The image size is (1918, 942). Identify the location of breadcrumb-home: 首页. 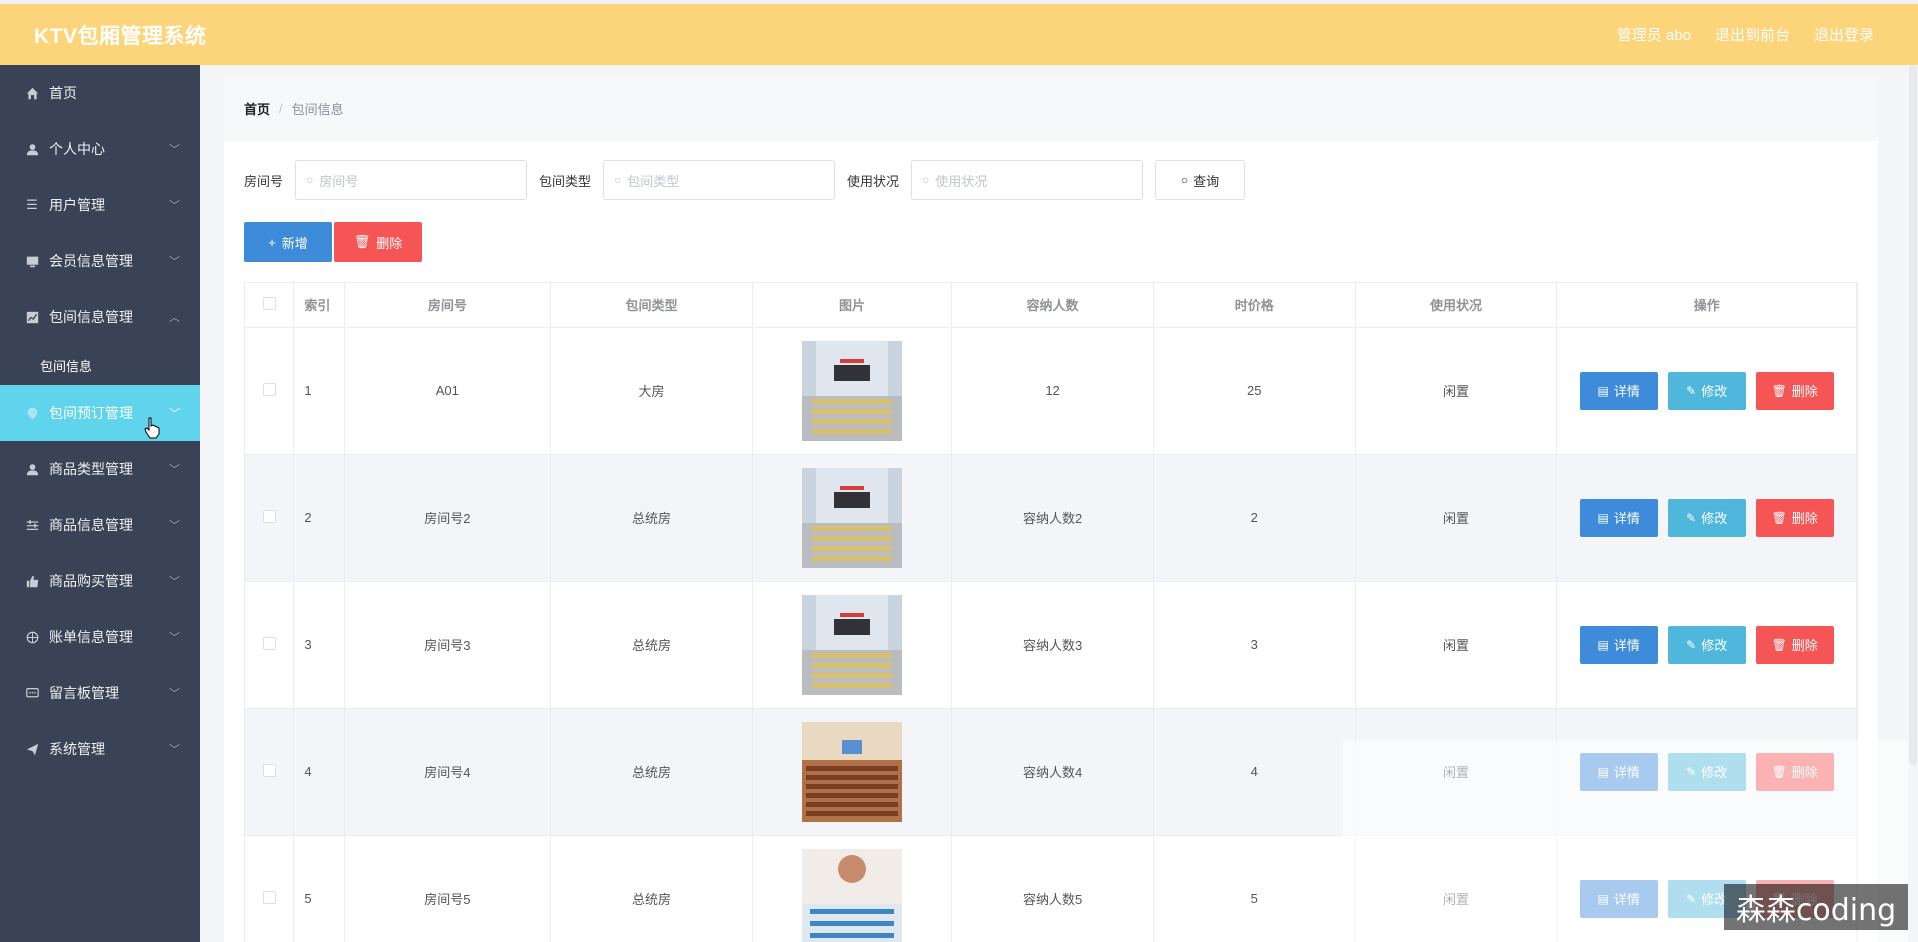
(257, 108).